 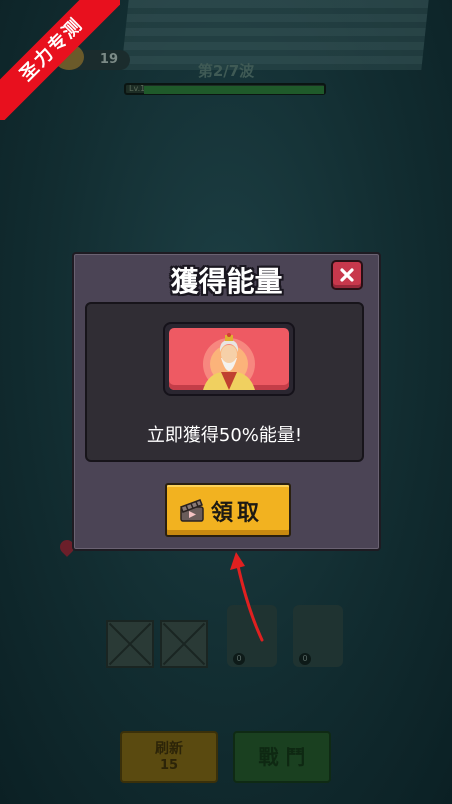 What do you see at coordinates (247, 597) in the screenshot?
I see `pointer-arrow-icon` at bounding box center [247, 597].